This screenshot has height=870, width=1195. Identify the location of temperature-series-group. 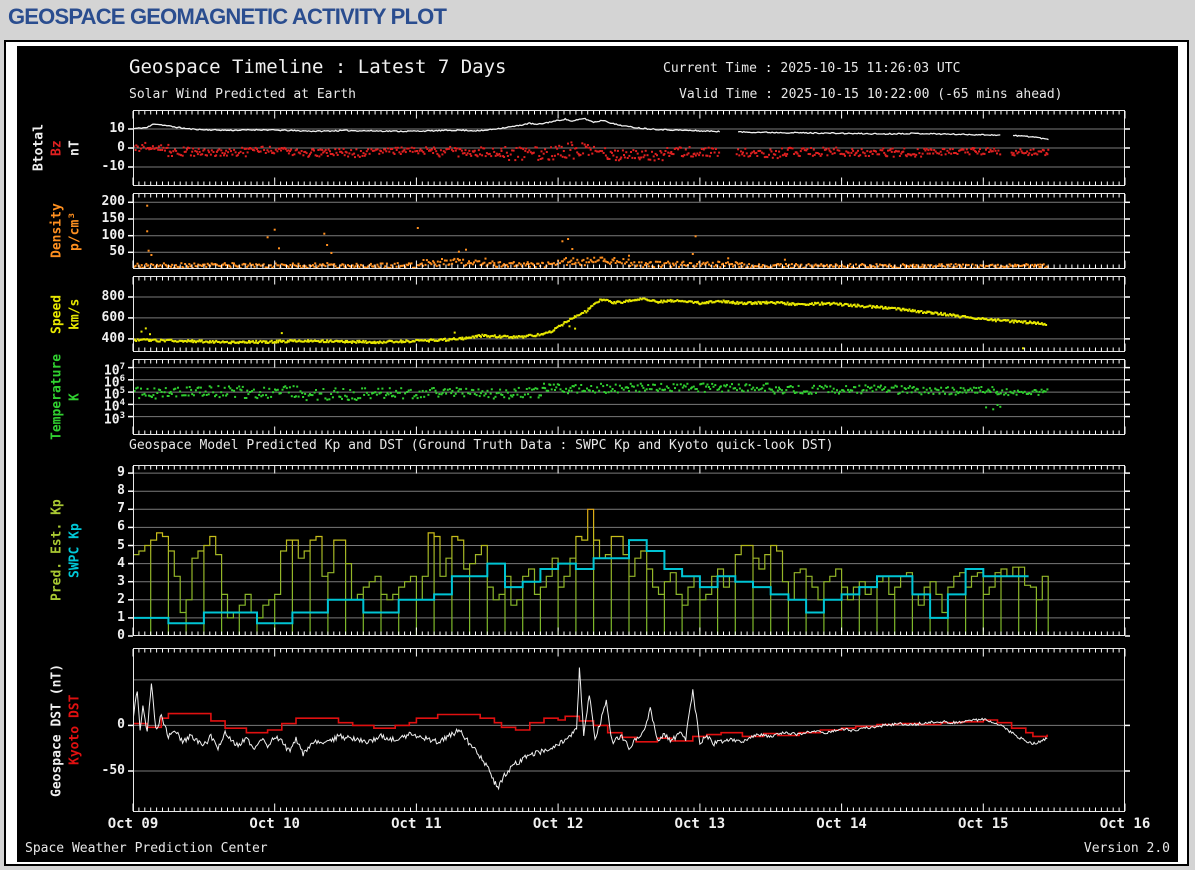
(591, 396).